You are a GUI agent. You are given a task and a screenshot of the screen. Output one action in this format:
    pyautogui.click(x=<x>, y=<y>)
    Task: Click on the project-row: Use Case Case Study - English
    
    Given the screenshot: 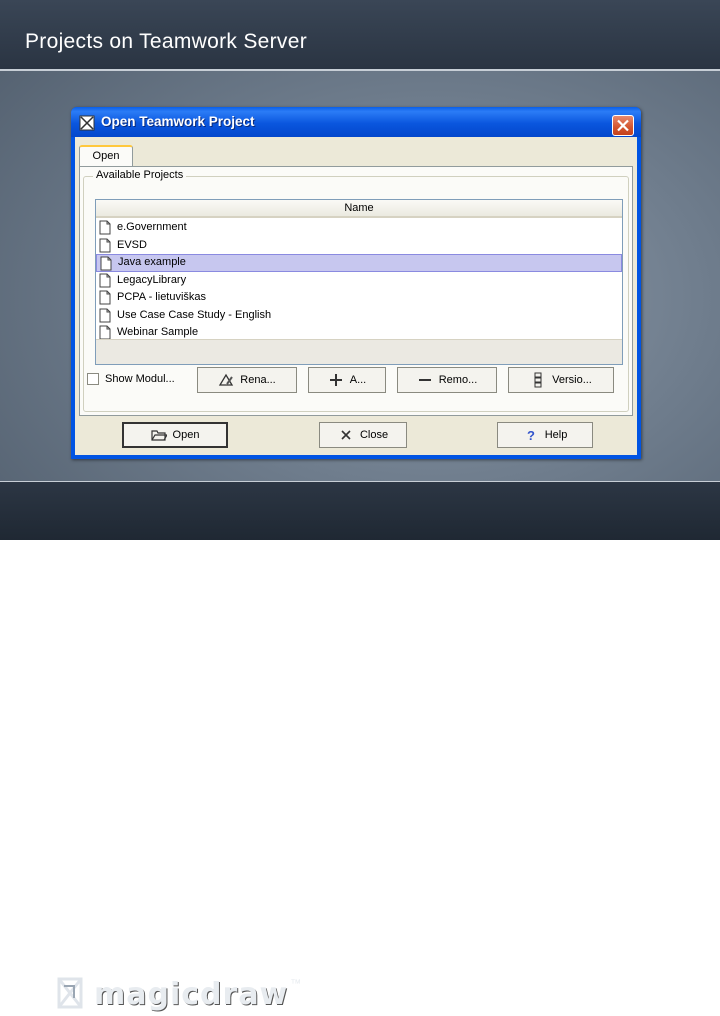 What is the action you would take?
    pyautogui.click(x=359, y=316)
    